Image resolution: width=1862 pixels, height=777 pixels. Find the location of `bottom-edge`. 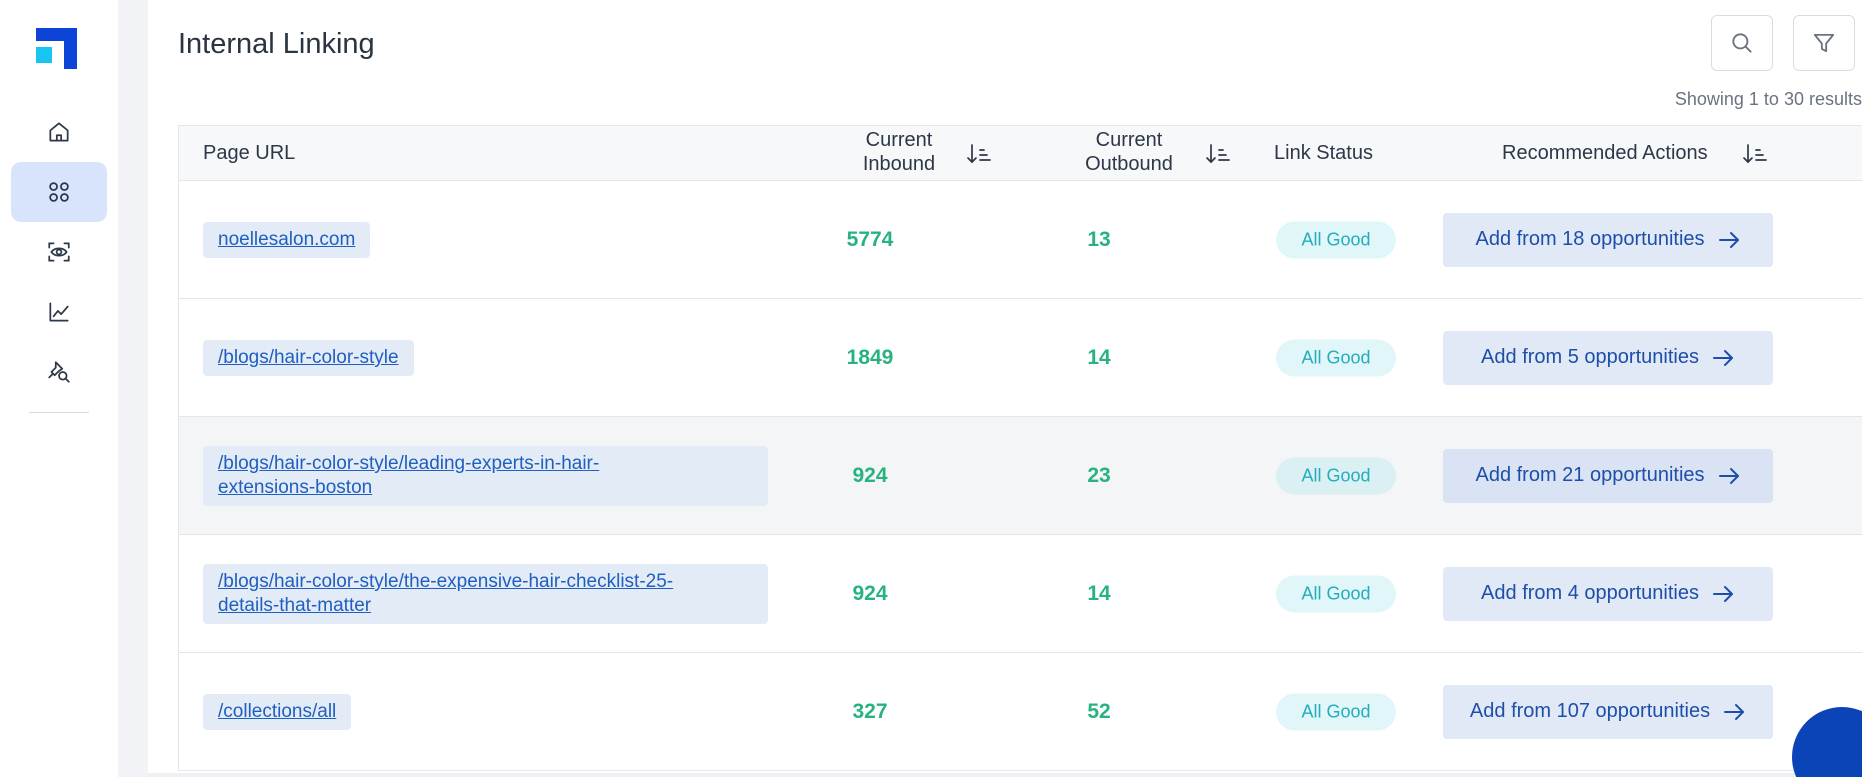

bottom-edge is located at coordinates (1005, 775).